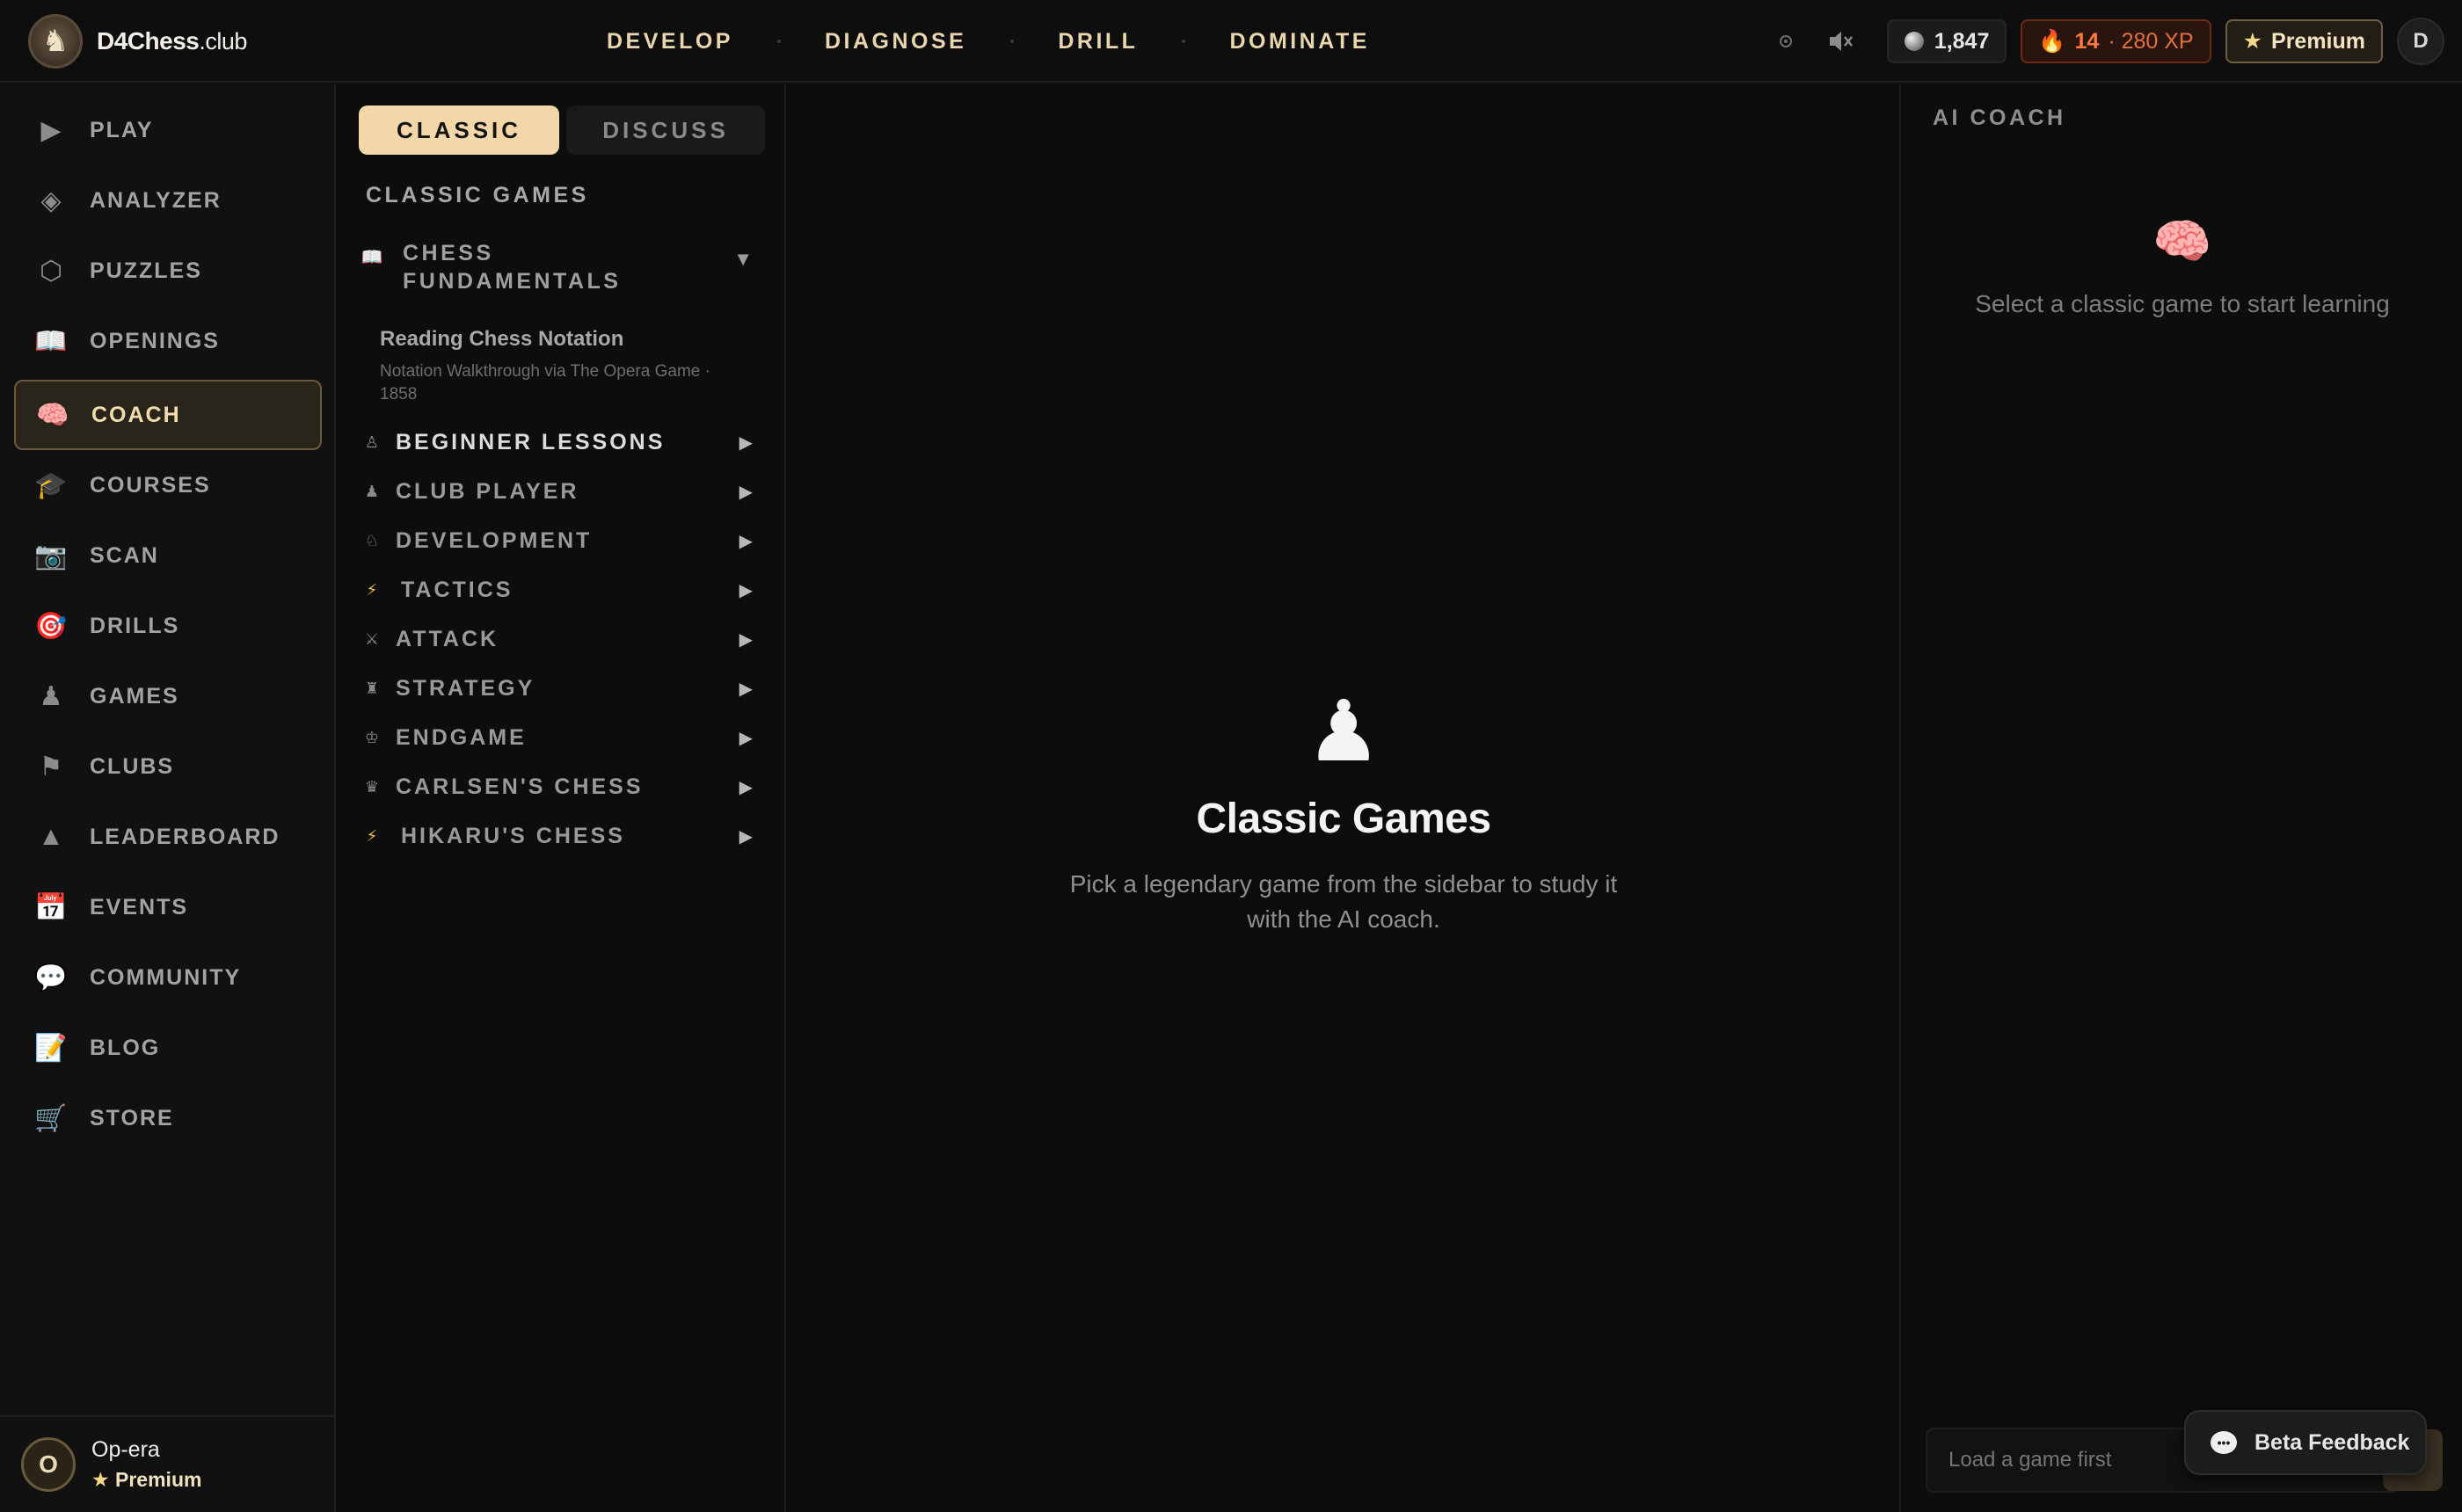 The image size is (2462, 1512). I want to click on sidebar-item-label: COMMUNITY, so click(166, 977).